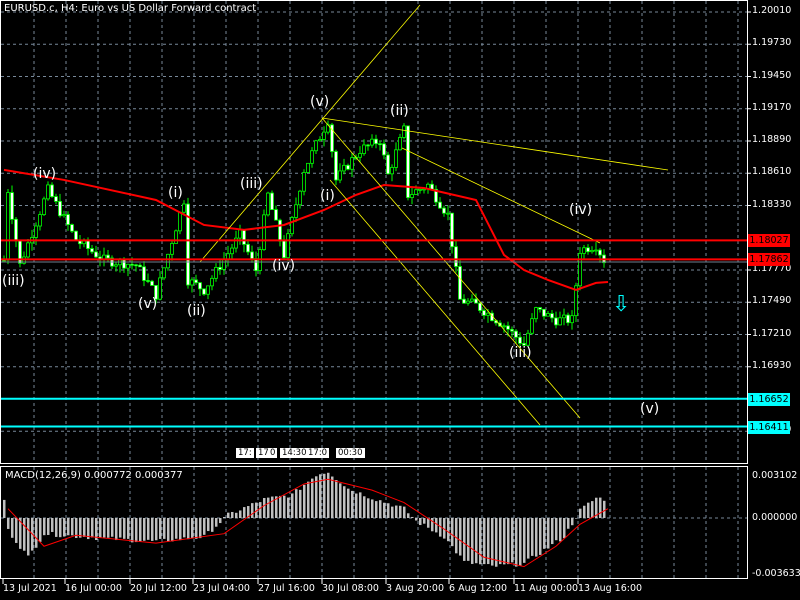 This screenshot has height=600, width=800. I want to click on wave-label: (i), so click(175, 193).